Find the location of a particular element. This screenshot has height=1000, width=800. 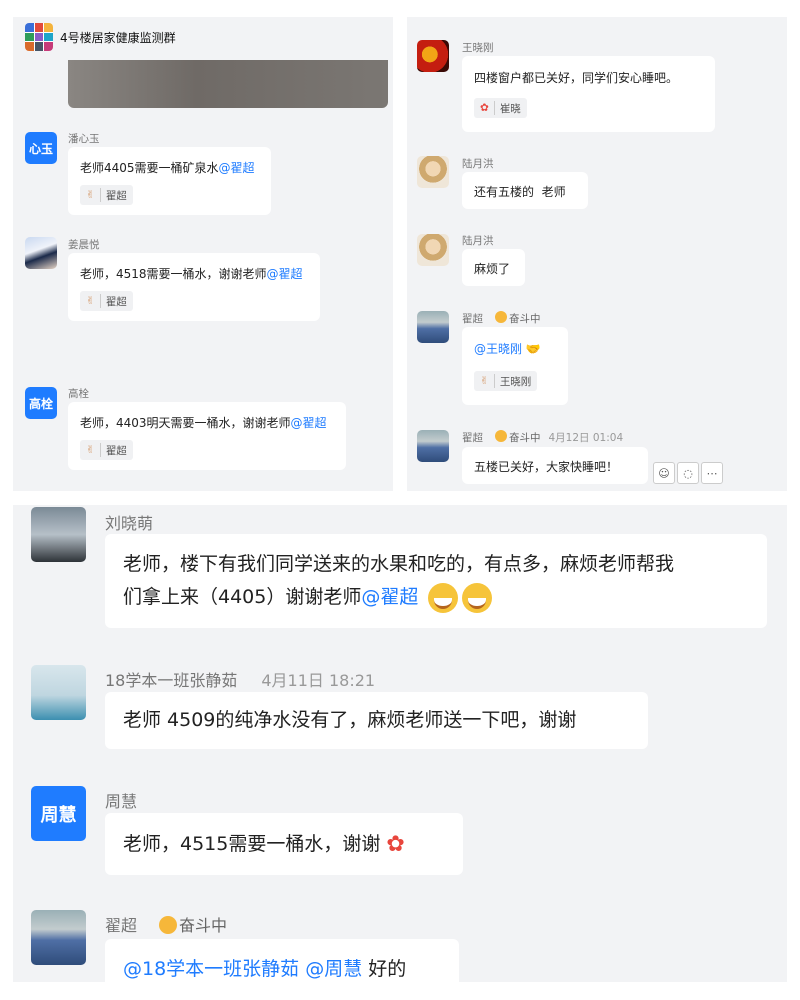

message-bubble: 老师，4515需要一桶水，谢谢 ✿ is located at coordinates (284, 844).